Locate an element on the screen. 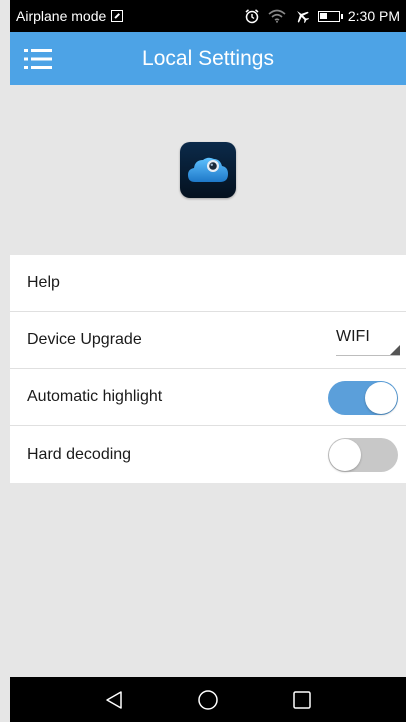 This screenshot has height=722, width=406. page-title: Local Settings is located at coordinates (208, 58).